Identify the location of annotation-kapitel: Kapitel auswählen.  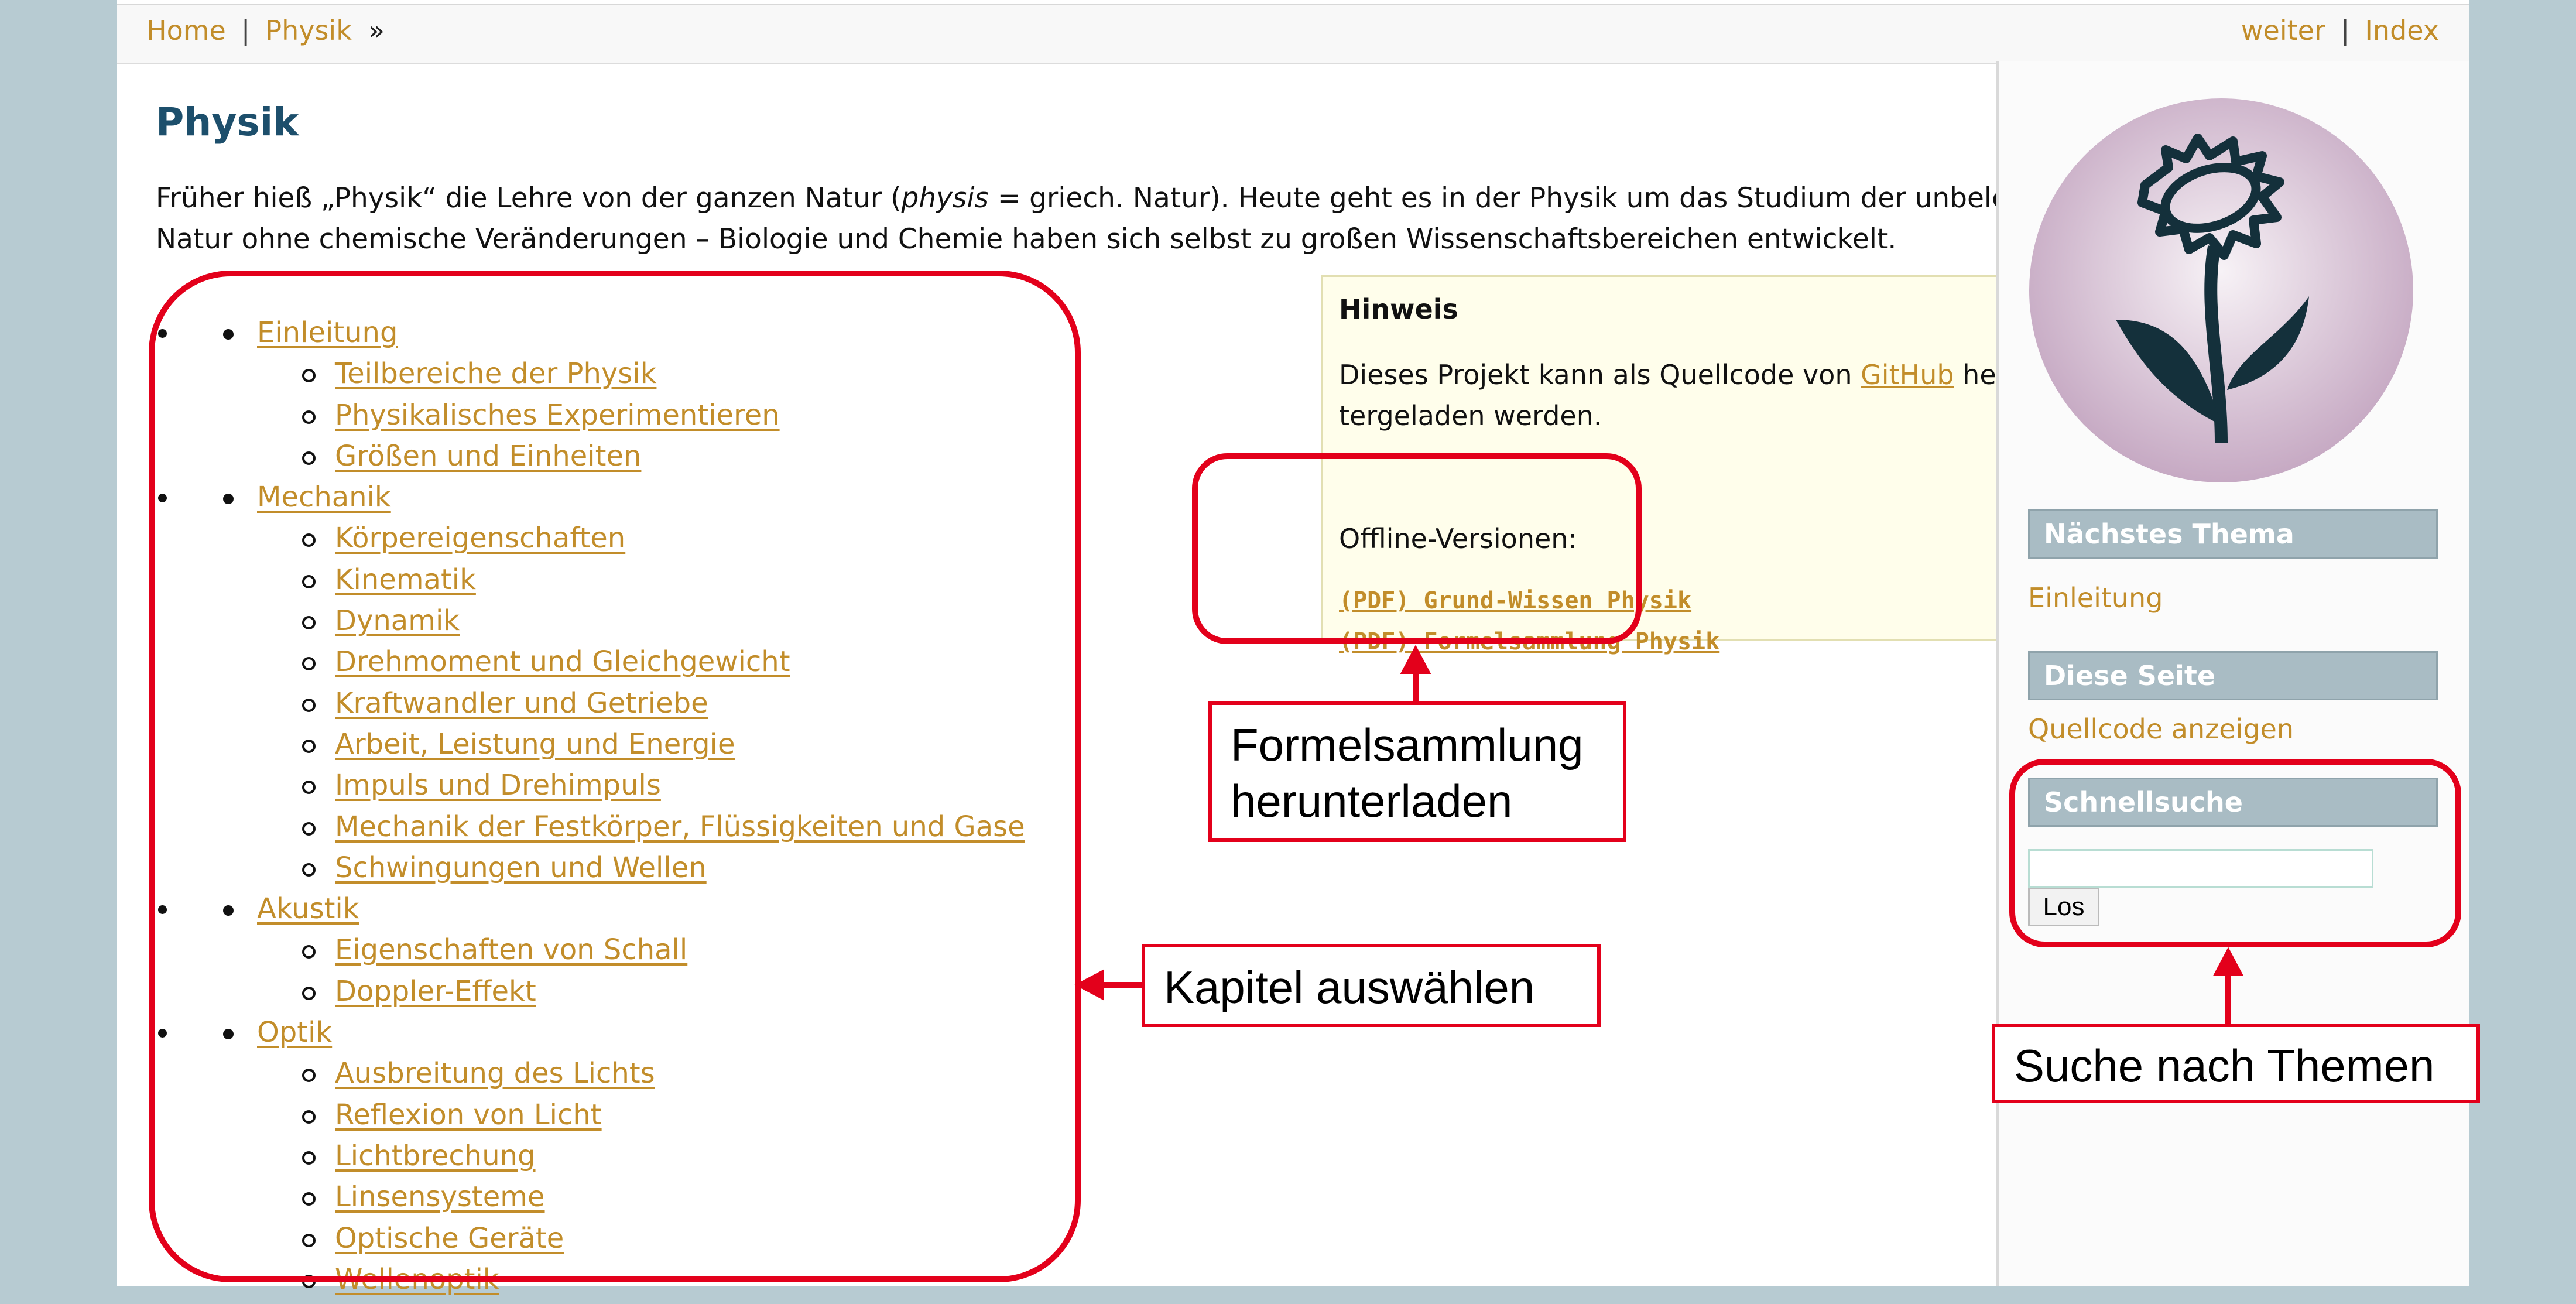
(1371, 985).